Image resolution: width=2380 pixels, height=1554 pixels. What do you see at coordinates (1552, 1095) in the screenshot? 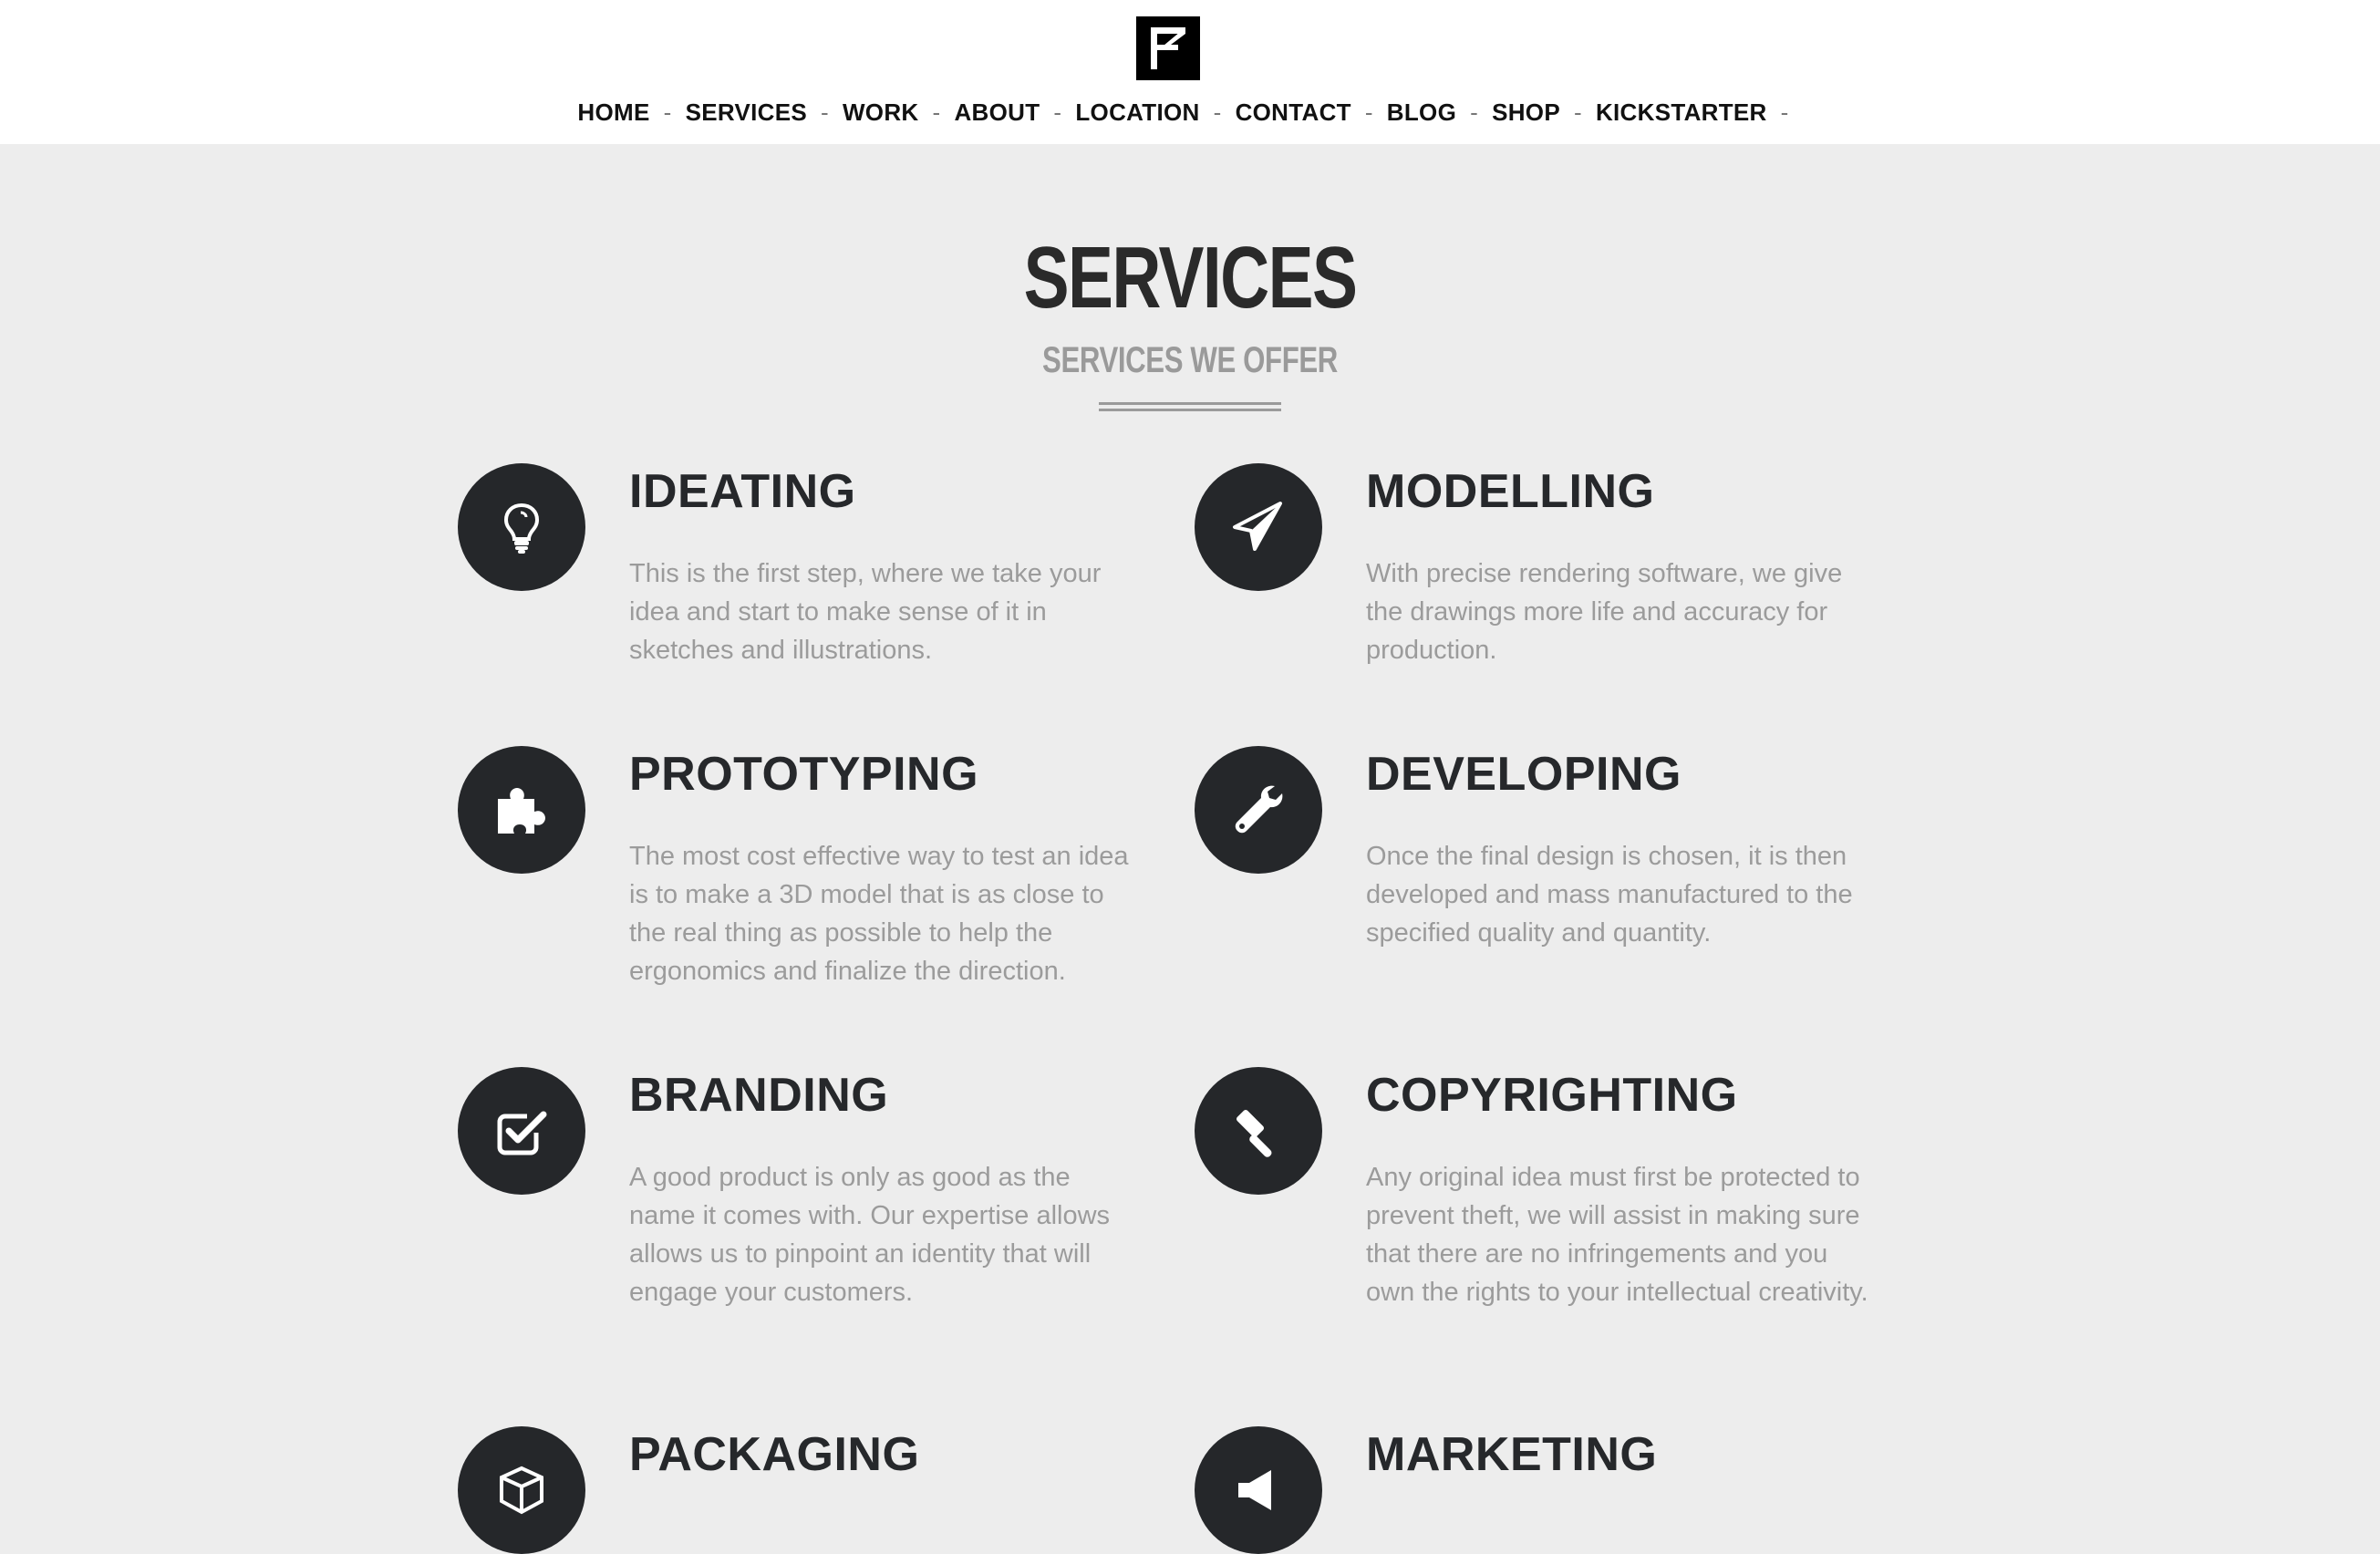
I see `service-title: COPYRIGHTING` at bounding box center [1552, 1095].